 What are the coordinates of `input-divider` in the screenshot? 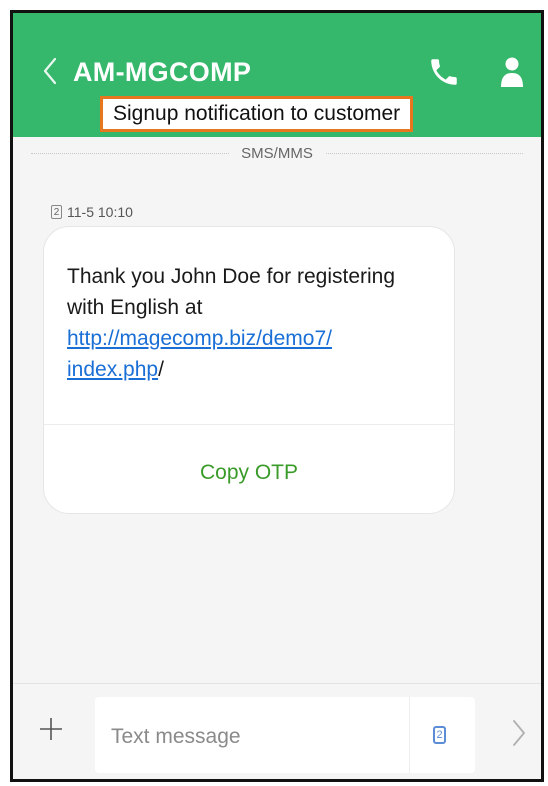 It's located at (409, 735).